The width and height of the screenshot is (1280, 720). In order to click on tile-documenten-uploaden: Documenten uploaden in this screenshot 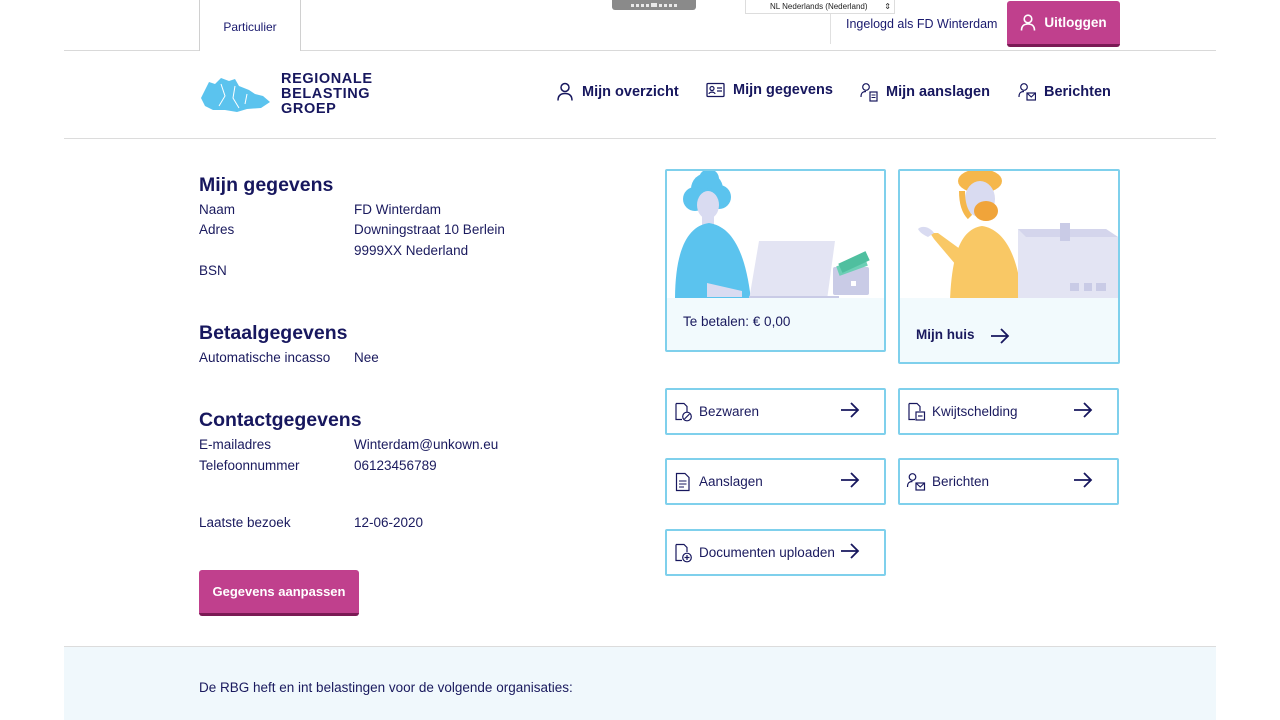, I will do `click(775, 552)`.